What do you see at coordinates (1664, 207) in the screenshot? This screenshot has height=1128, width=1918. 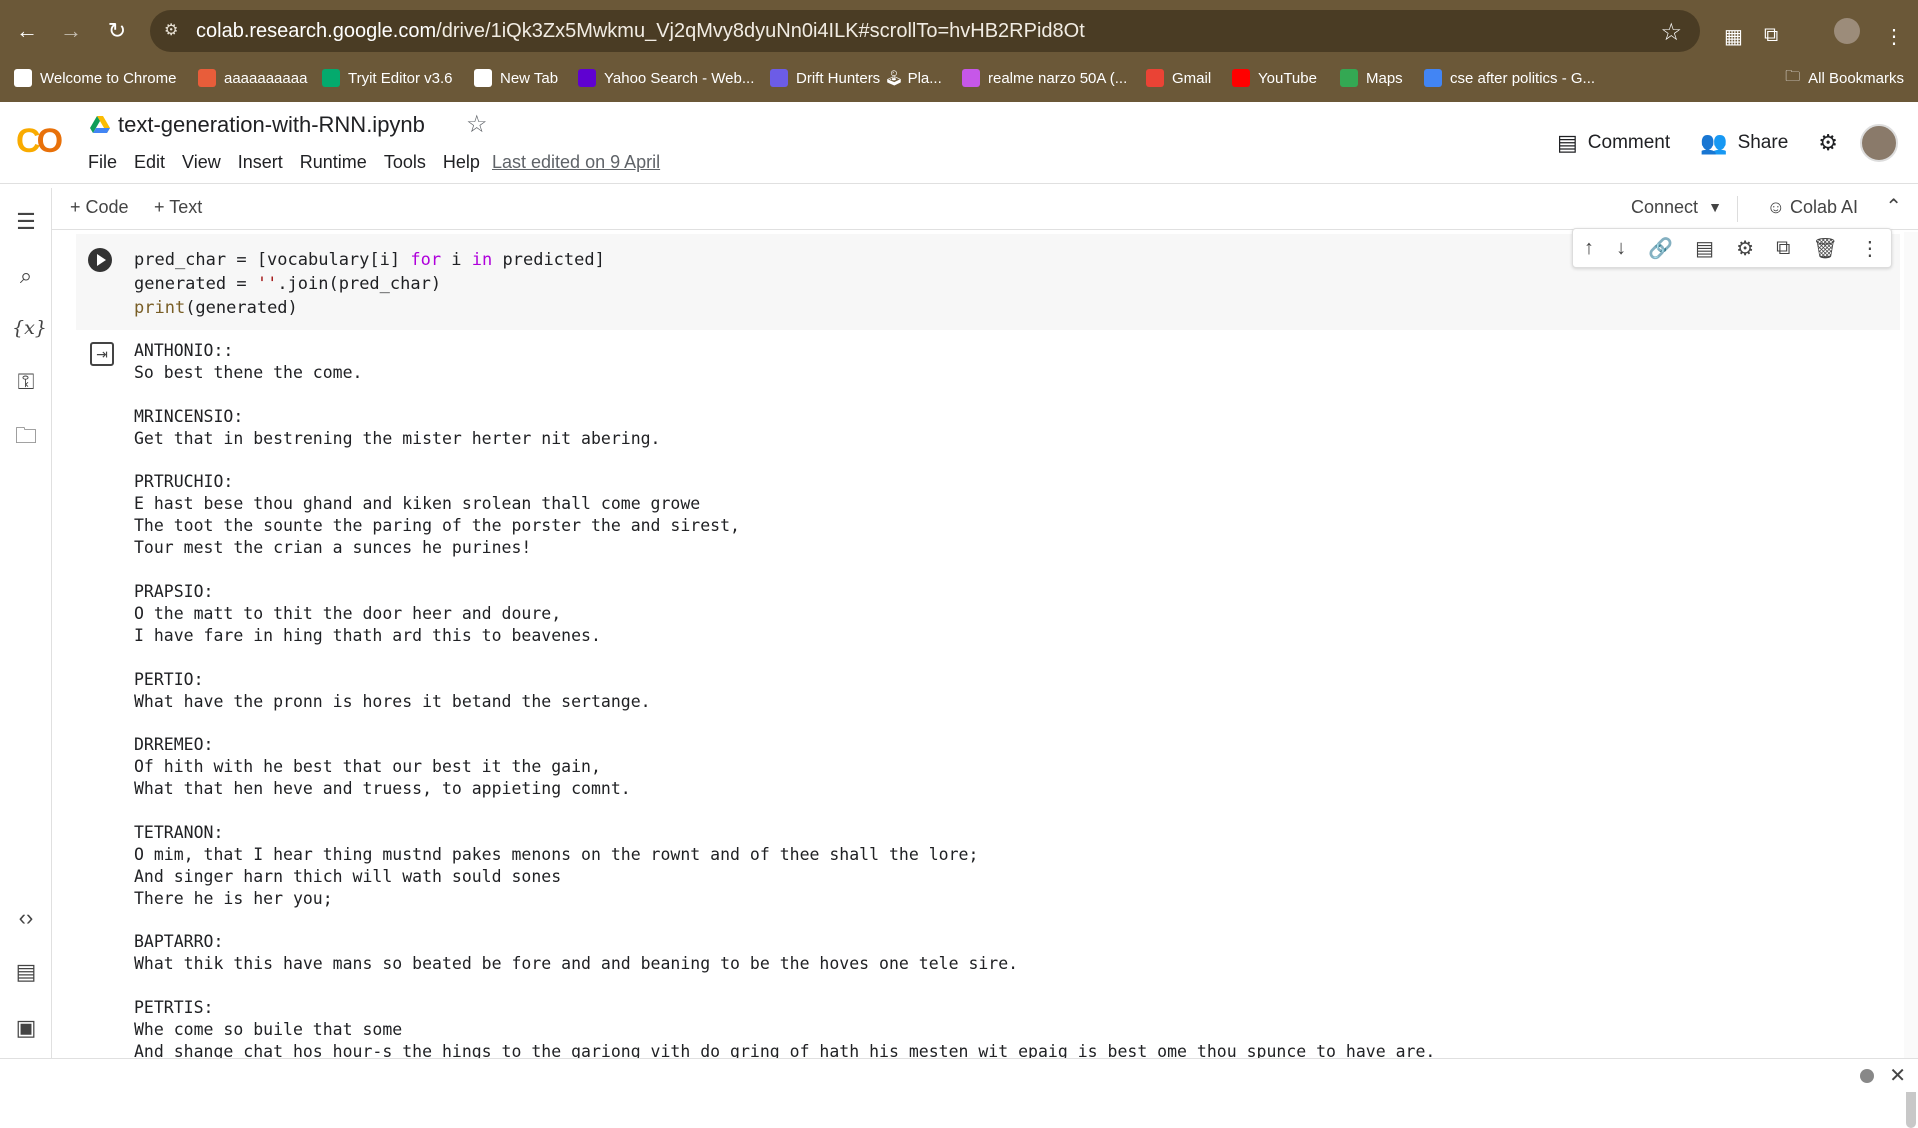 I see `connect-button: Connect` at bounding box center [1664, 207].